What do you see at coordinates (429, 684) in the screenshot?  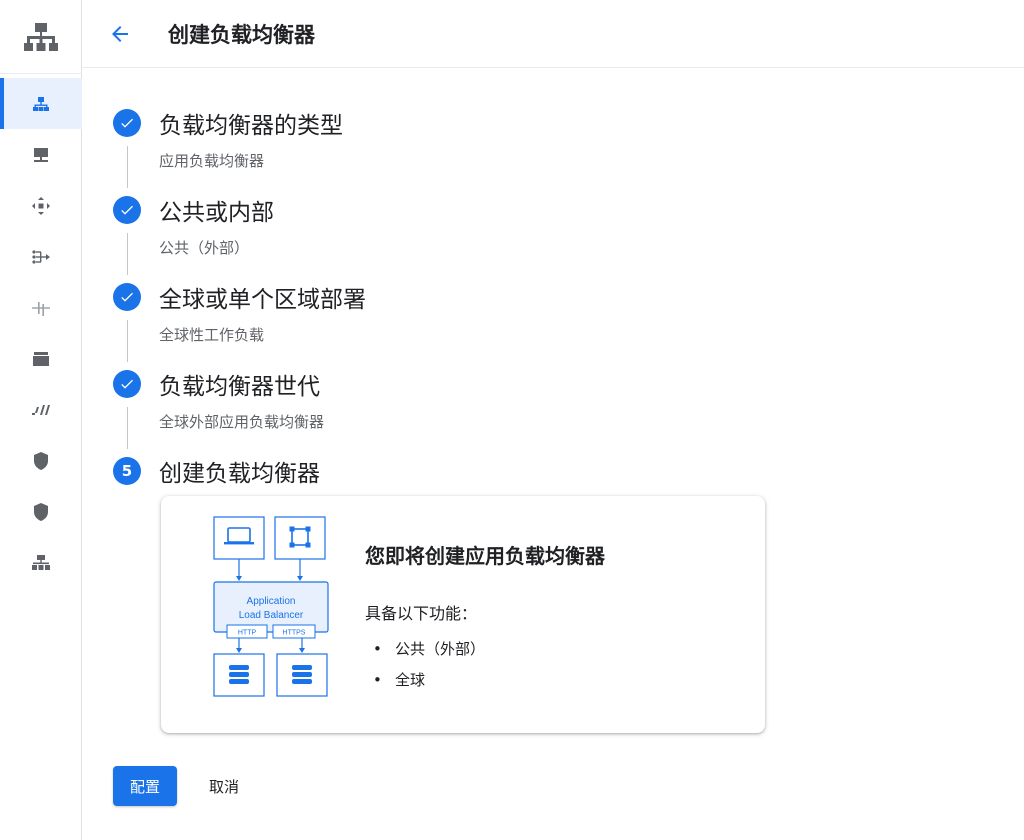 I see `list-item: • 全球` at bounding box center [429, 684].